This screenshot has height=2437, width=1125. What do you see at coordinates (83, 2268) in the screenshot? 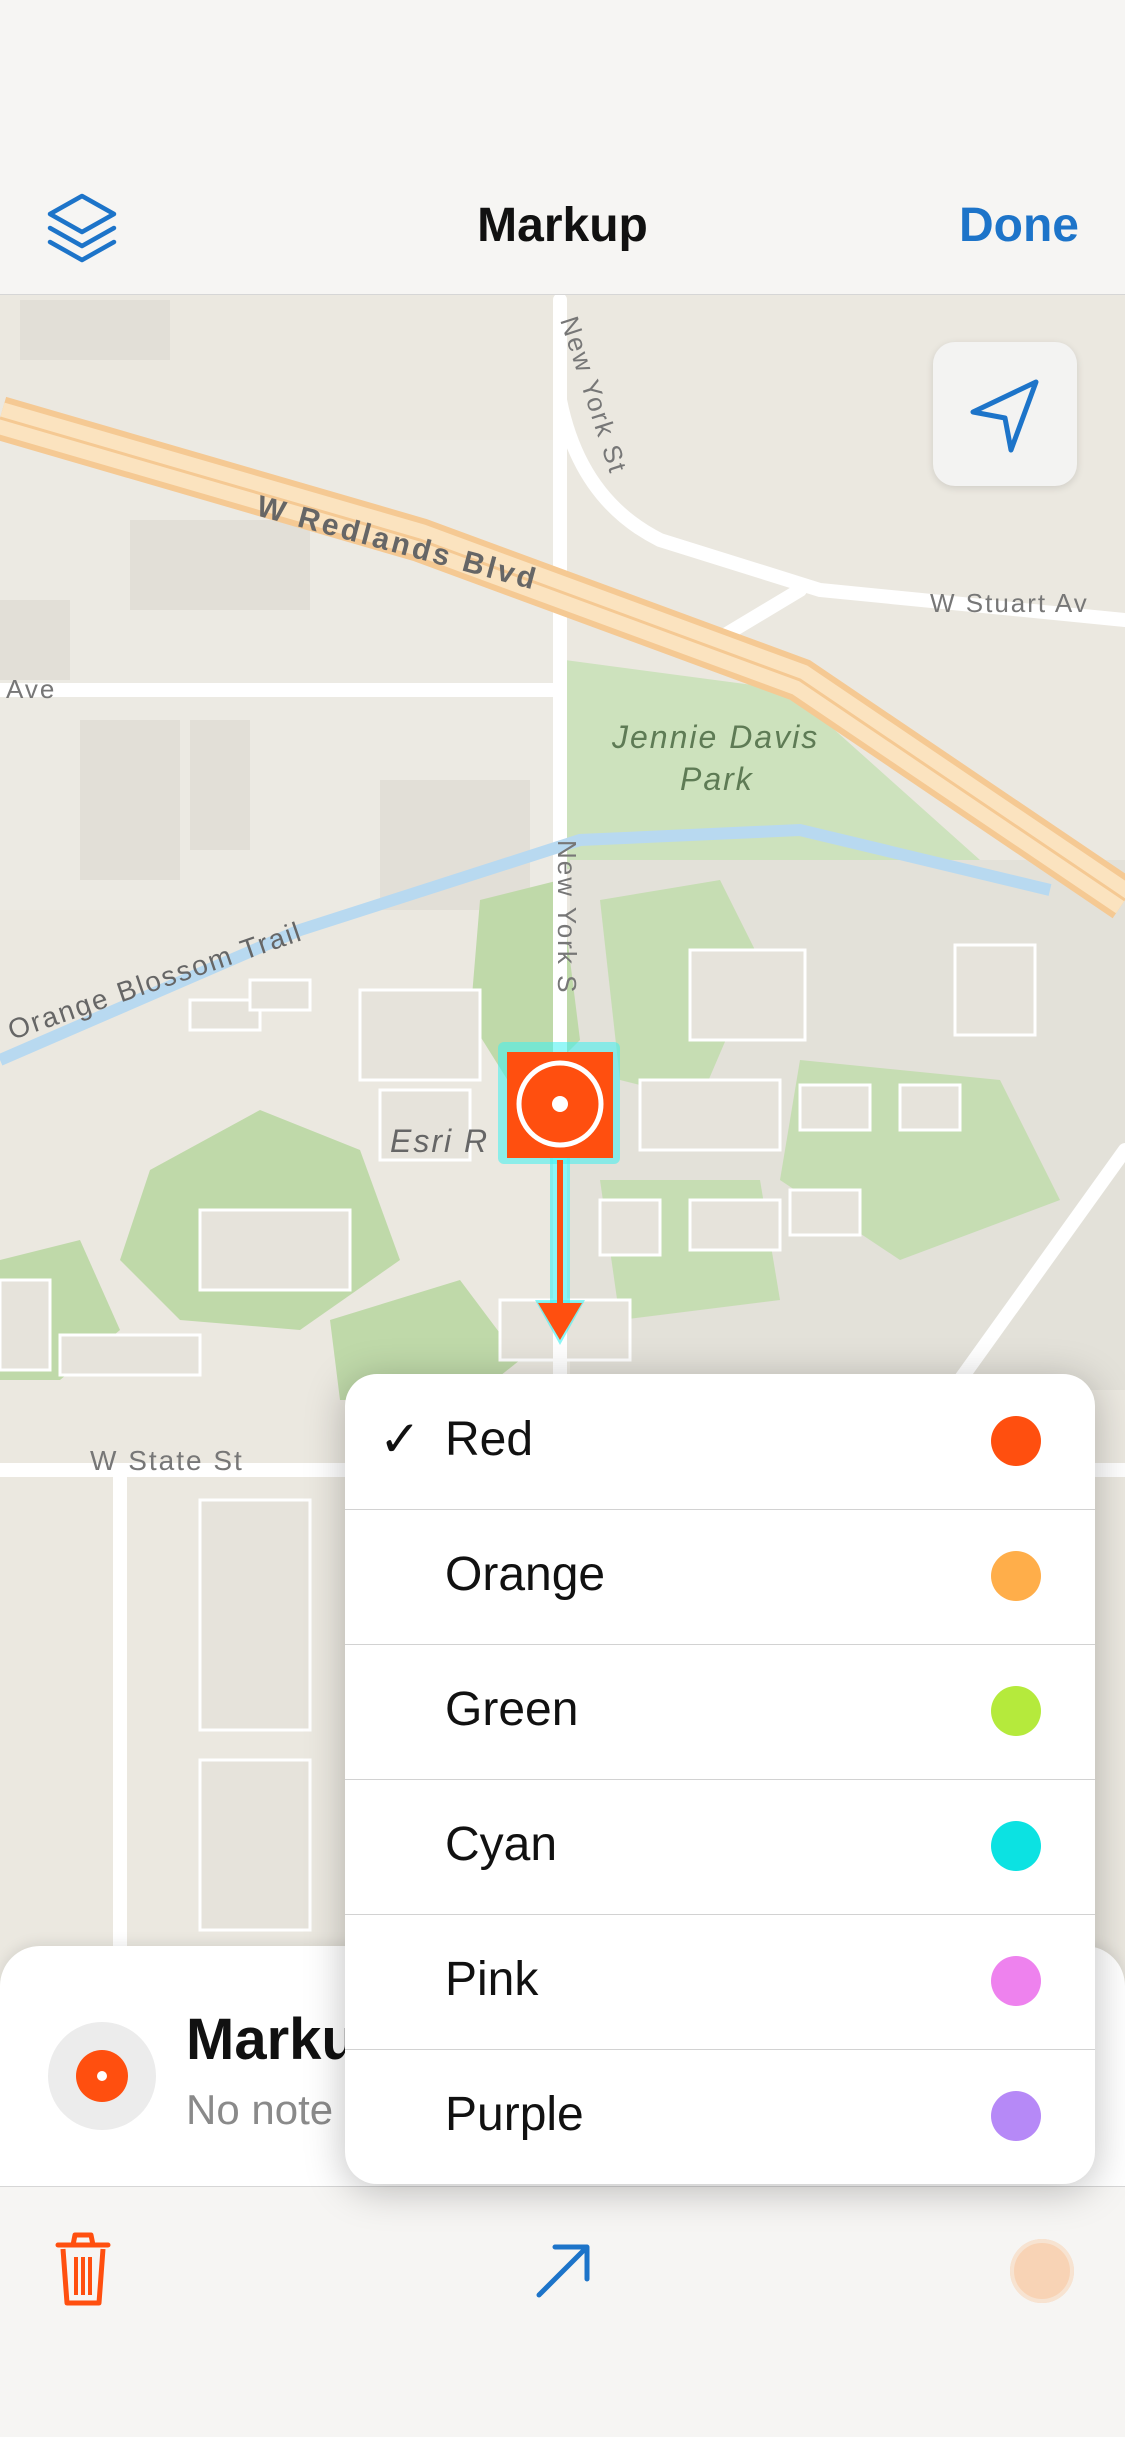
I see `trash-icon` at bounding box center [83, 2268].